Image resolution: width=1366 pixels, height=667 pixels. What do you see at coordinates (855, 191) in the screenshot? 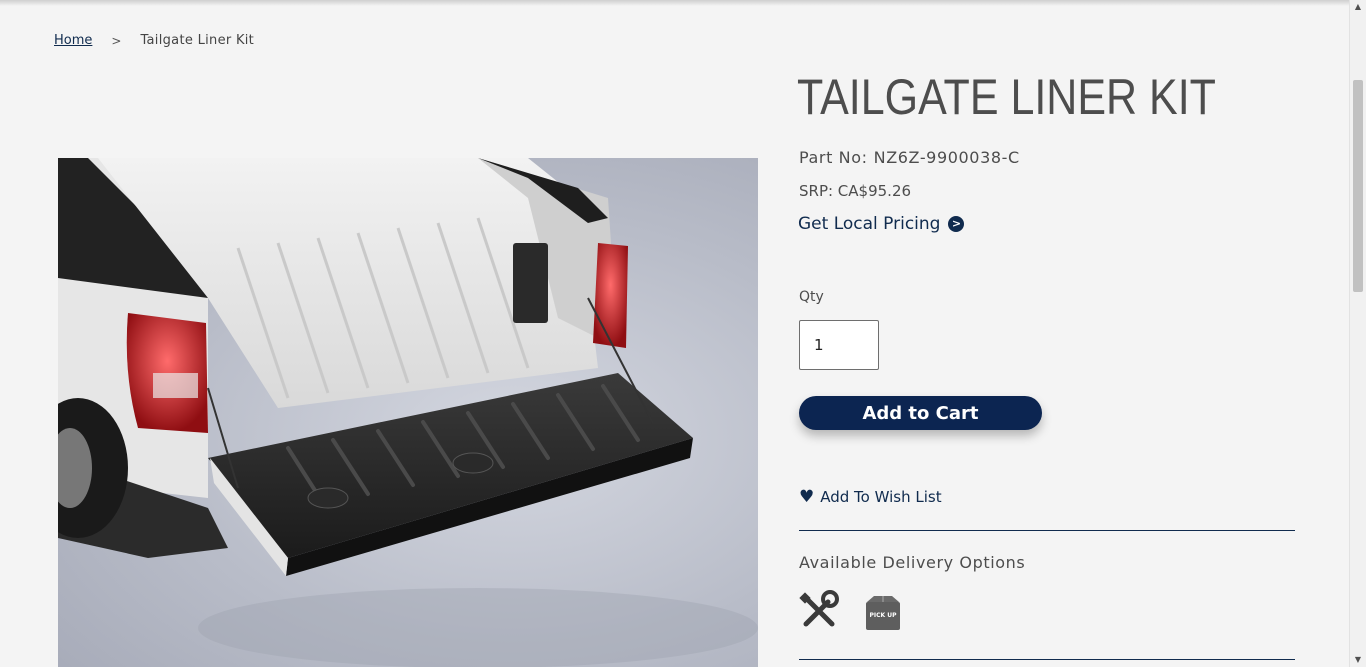
I see `srp-price: SRP: CA$95.26` at bounding box center [855, 191].